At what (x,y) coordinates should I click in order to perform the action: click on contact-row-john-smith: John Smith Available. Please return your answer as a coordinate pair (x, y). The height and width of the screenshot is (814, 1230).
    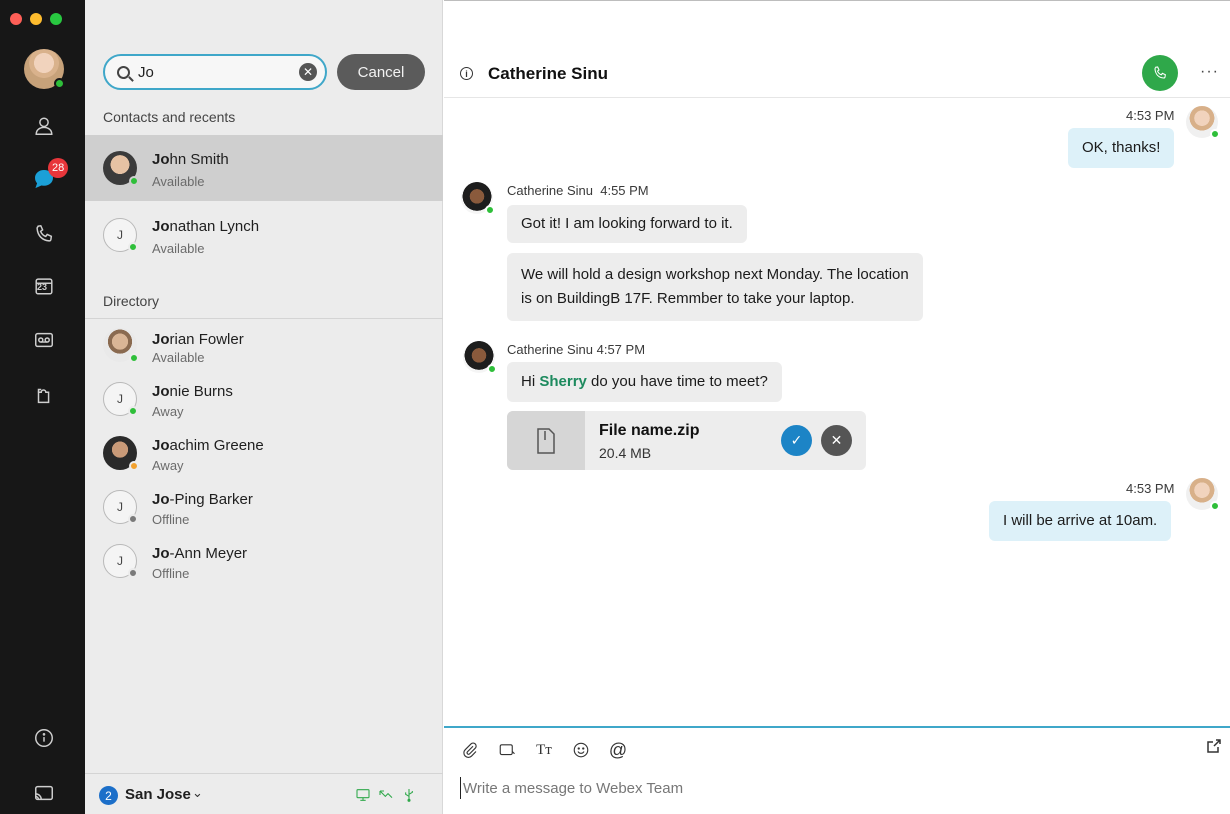
    Looking at the image, I should click on (264, 168).